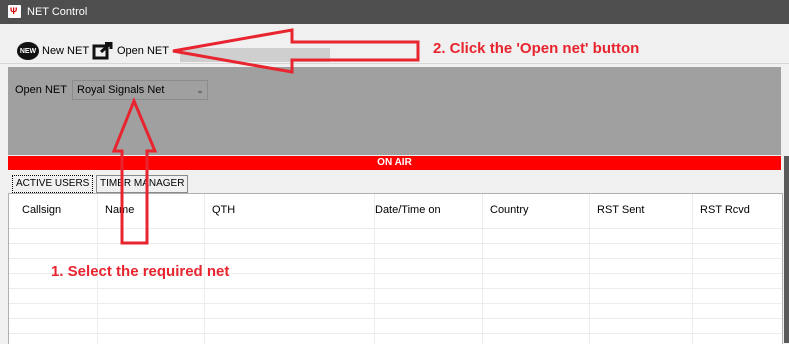 Image resolution: width=789 pixels, height=344 pixels. What do you see at coordinates (140, 271) in the screenshot?
I see `annotation-step-1: 1. Select the required net` at bounding box center [140, 271].